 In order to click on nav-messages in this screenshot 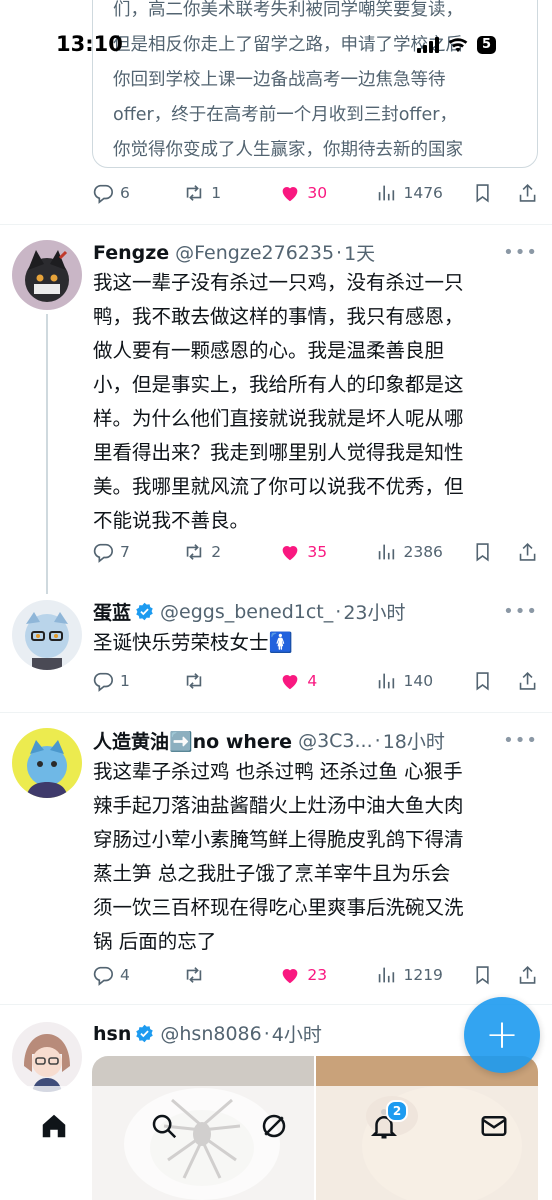, I will do `click(494, 1126)`.